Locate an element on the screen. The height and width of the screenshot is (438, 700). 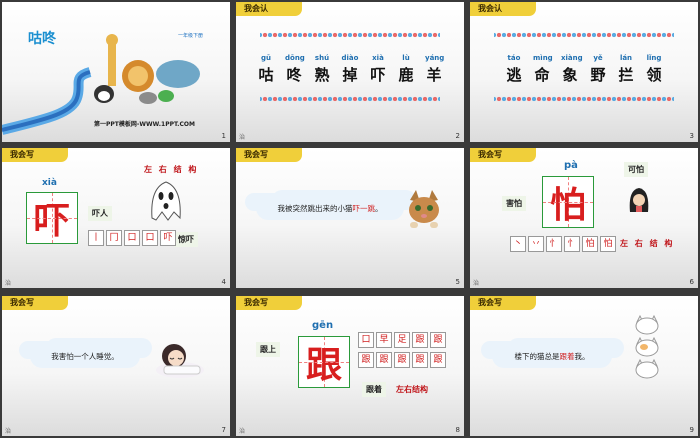
word-chip: 吓人 is located at coordinates (100, 213).